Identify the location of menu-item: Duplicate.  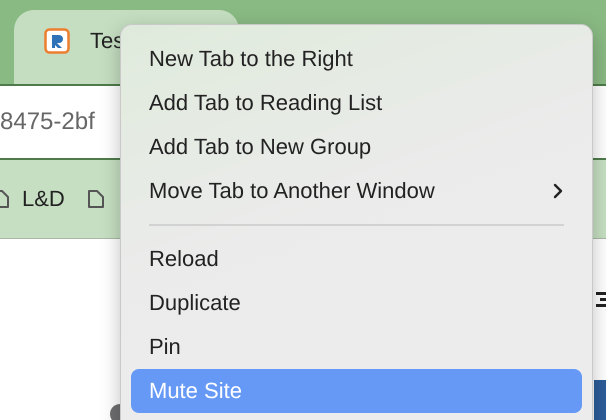
(356, 303).